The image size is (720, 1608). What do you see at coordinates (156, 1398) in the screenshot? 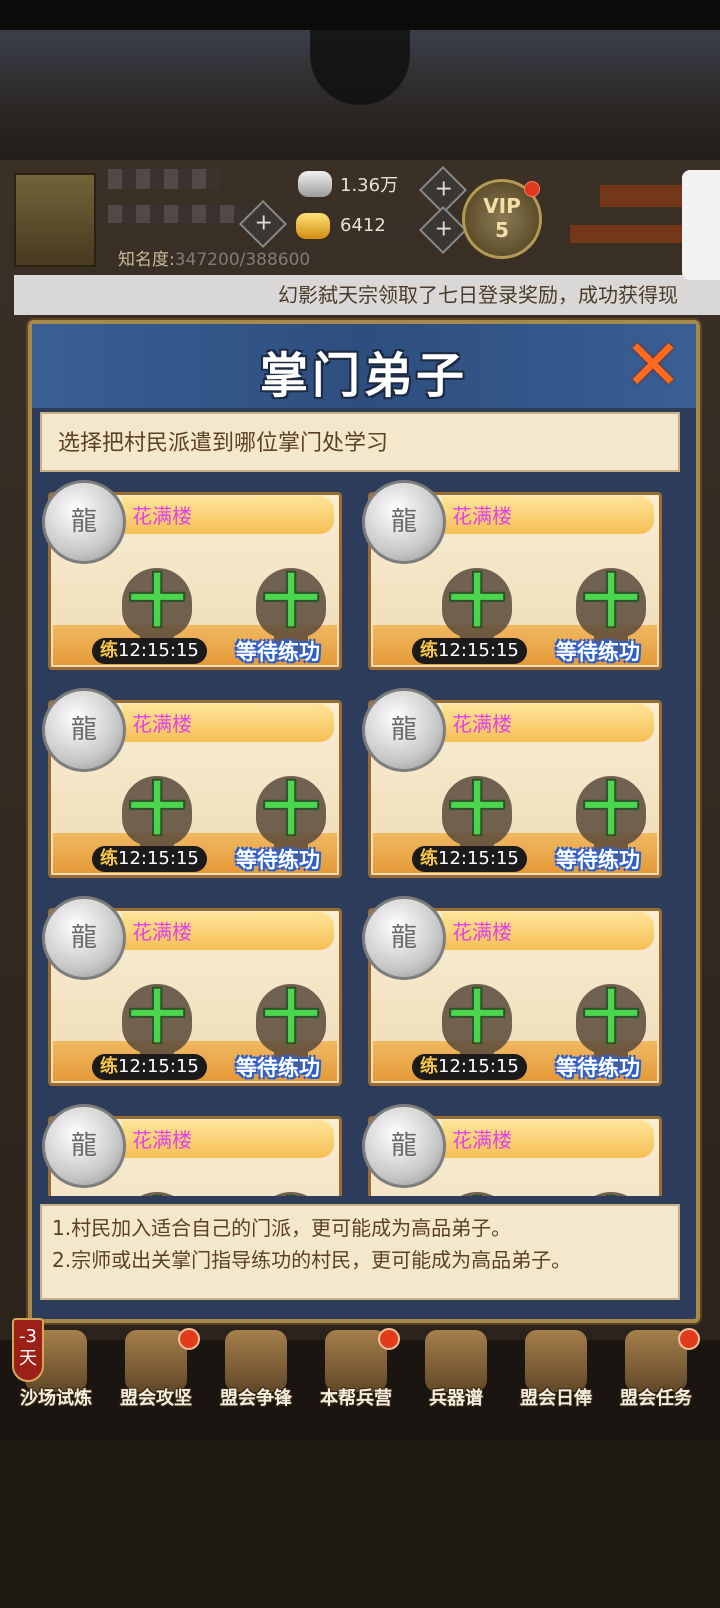
I see `menu-item-label: 盟会攻坚` at bounding box center [156, 1398].